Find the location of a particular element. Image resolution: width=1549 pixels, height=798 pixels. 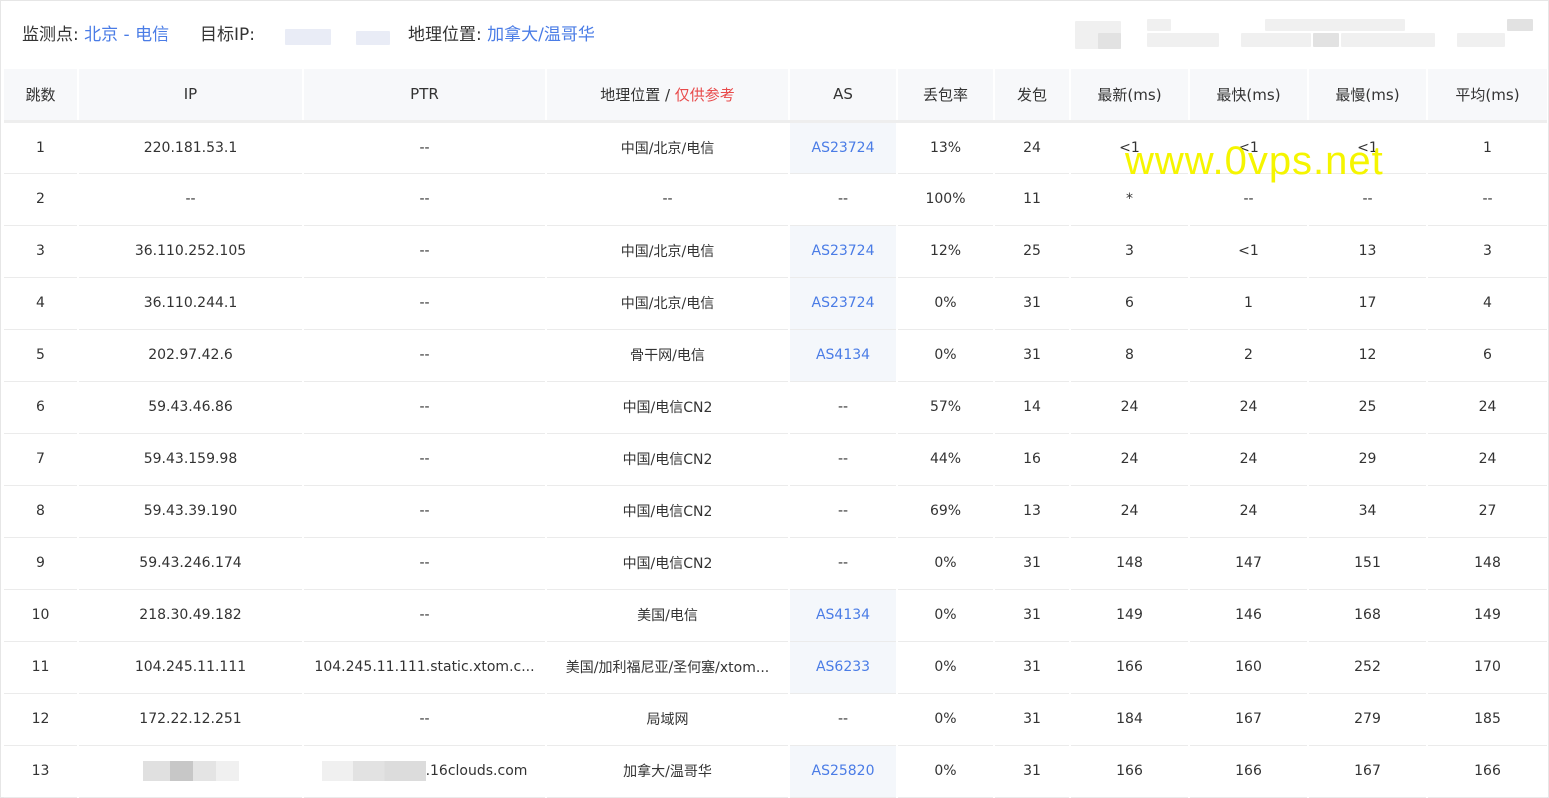

col-worst: 最慢(ms) is located at coordinates (1368, 96).